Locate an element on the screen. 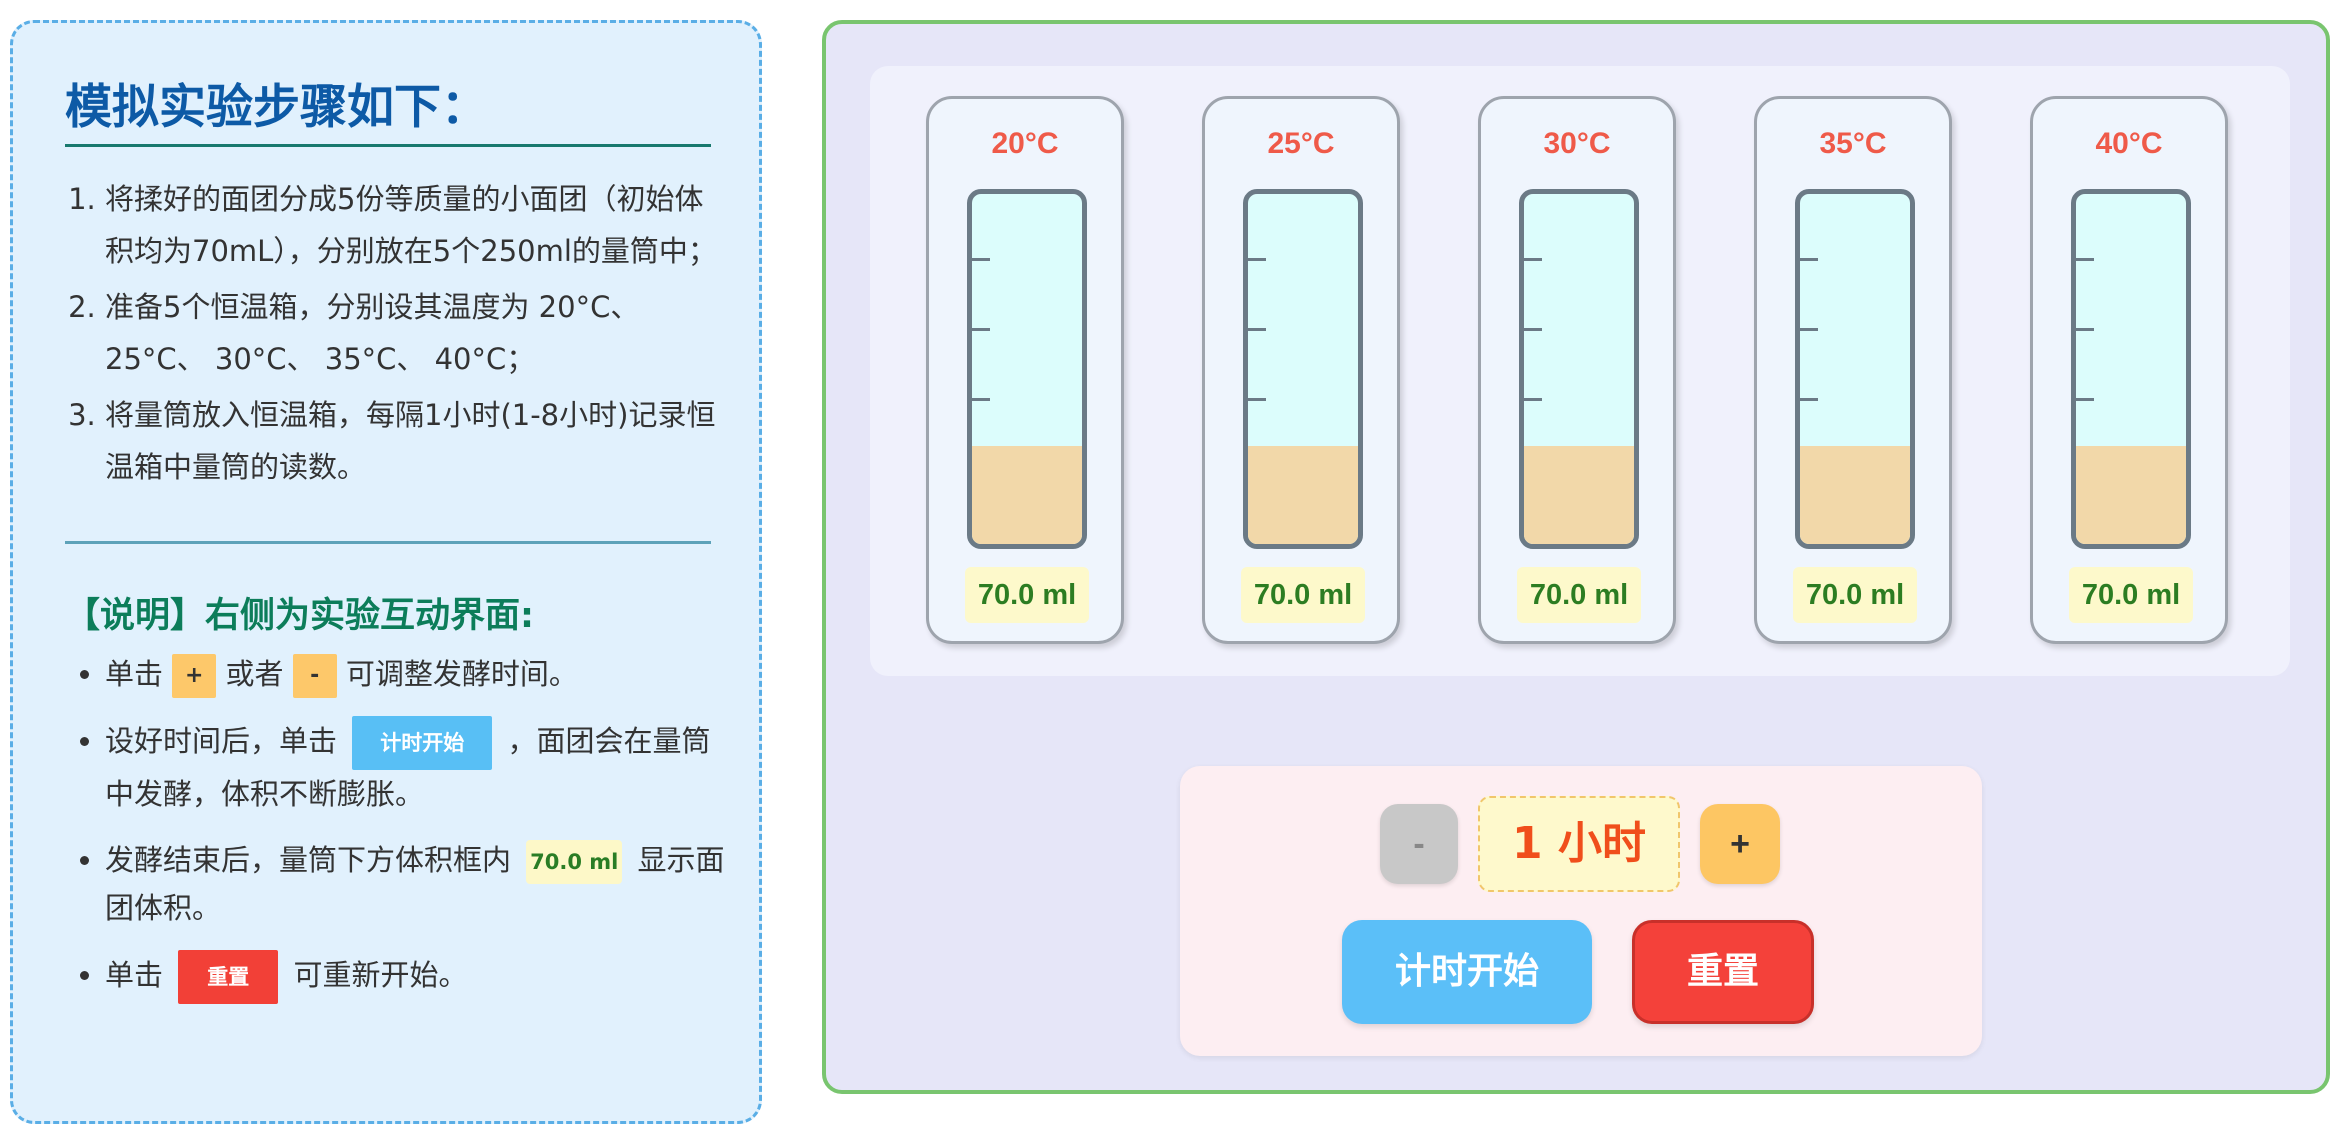 The image size is (2342, 1132). cylinder-card-40: 40°C 70.0 ml is located at coordinates (2129, 370).